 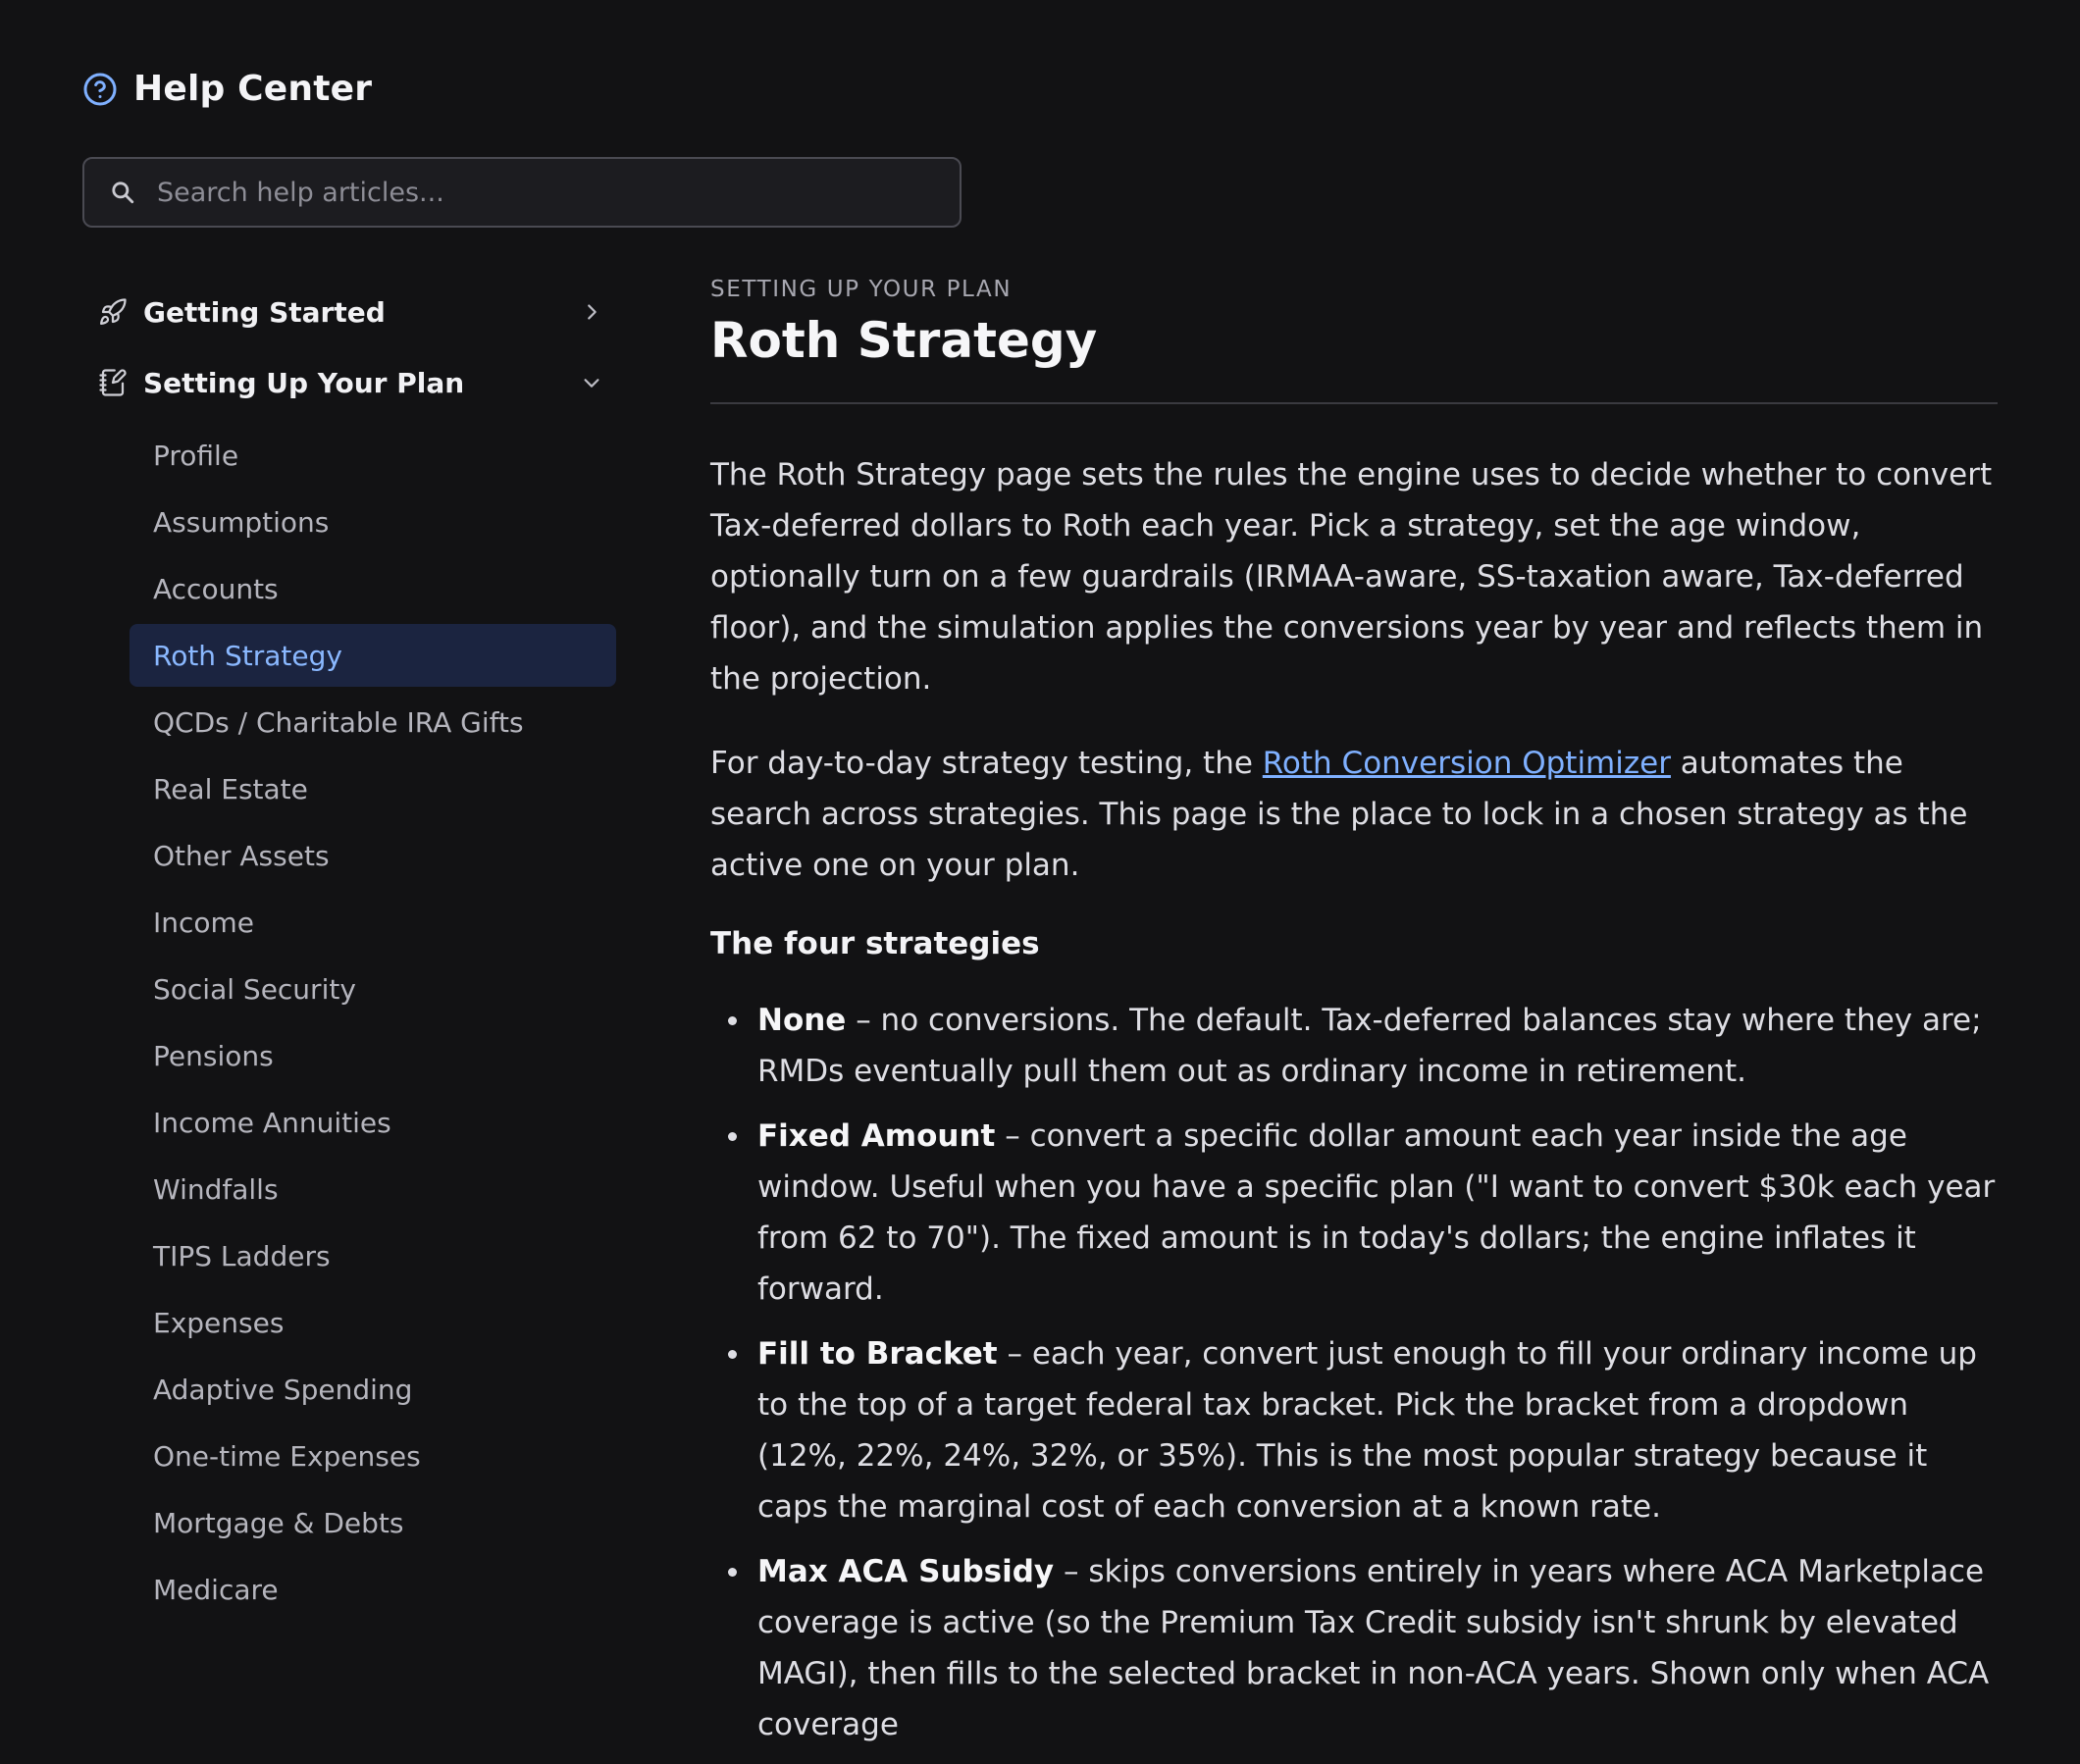 I want to click on sidebar-item-pensions: Pensions, so click(x=373, y=1055).